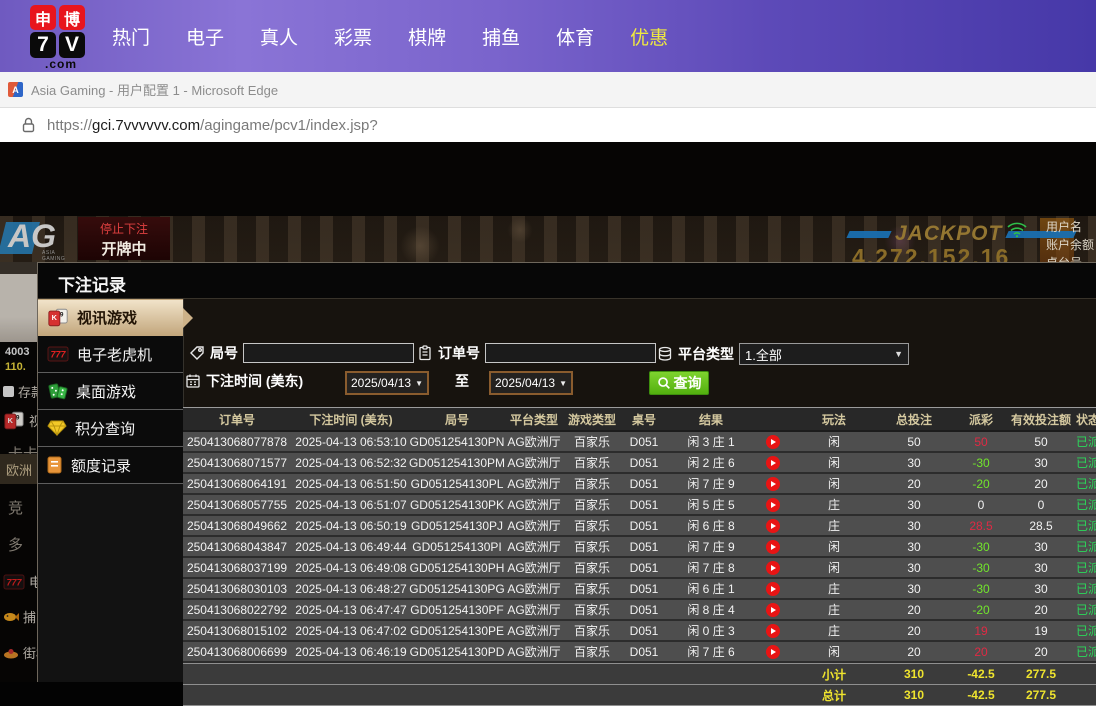  What do you see at coordinates (457, 462) in the screenshot?
I see `cell: GD051254130PM` at bounding box center [457, 462].